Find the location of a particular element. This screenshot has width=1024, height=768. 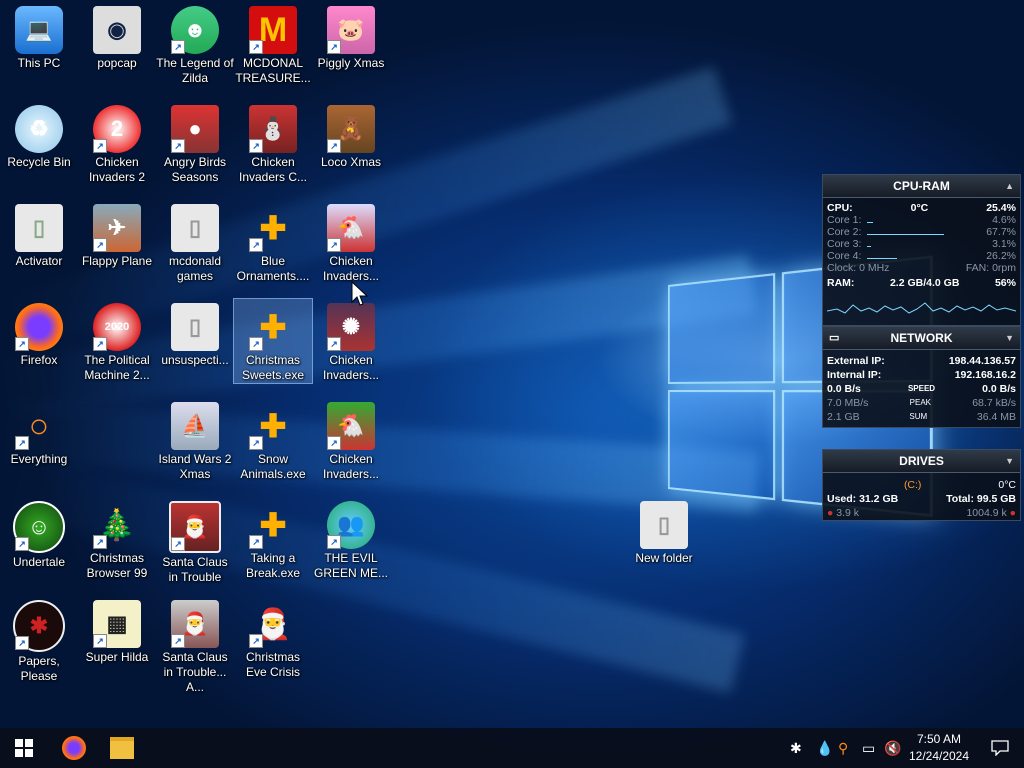

action-center-button is located at coordinates (1000, 748).